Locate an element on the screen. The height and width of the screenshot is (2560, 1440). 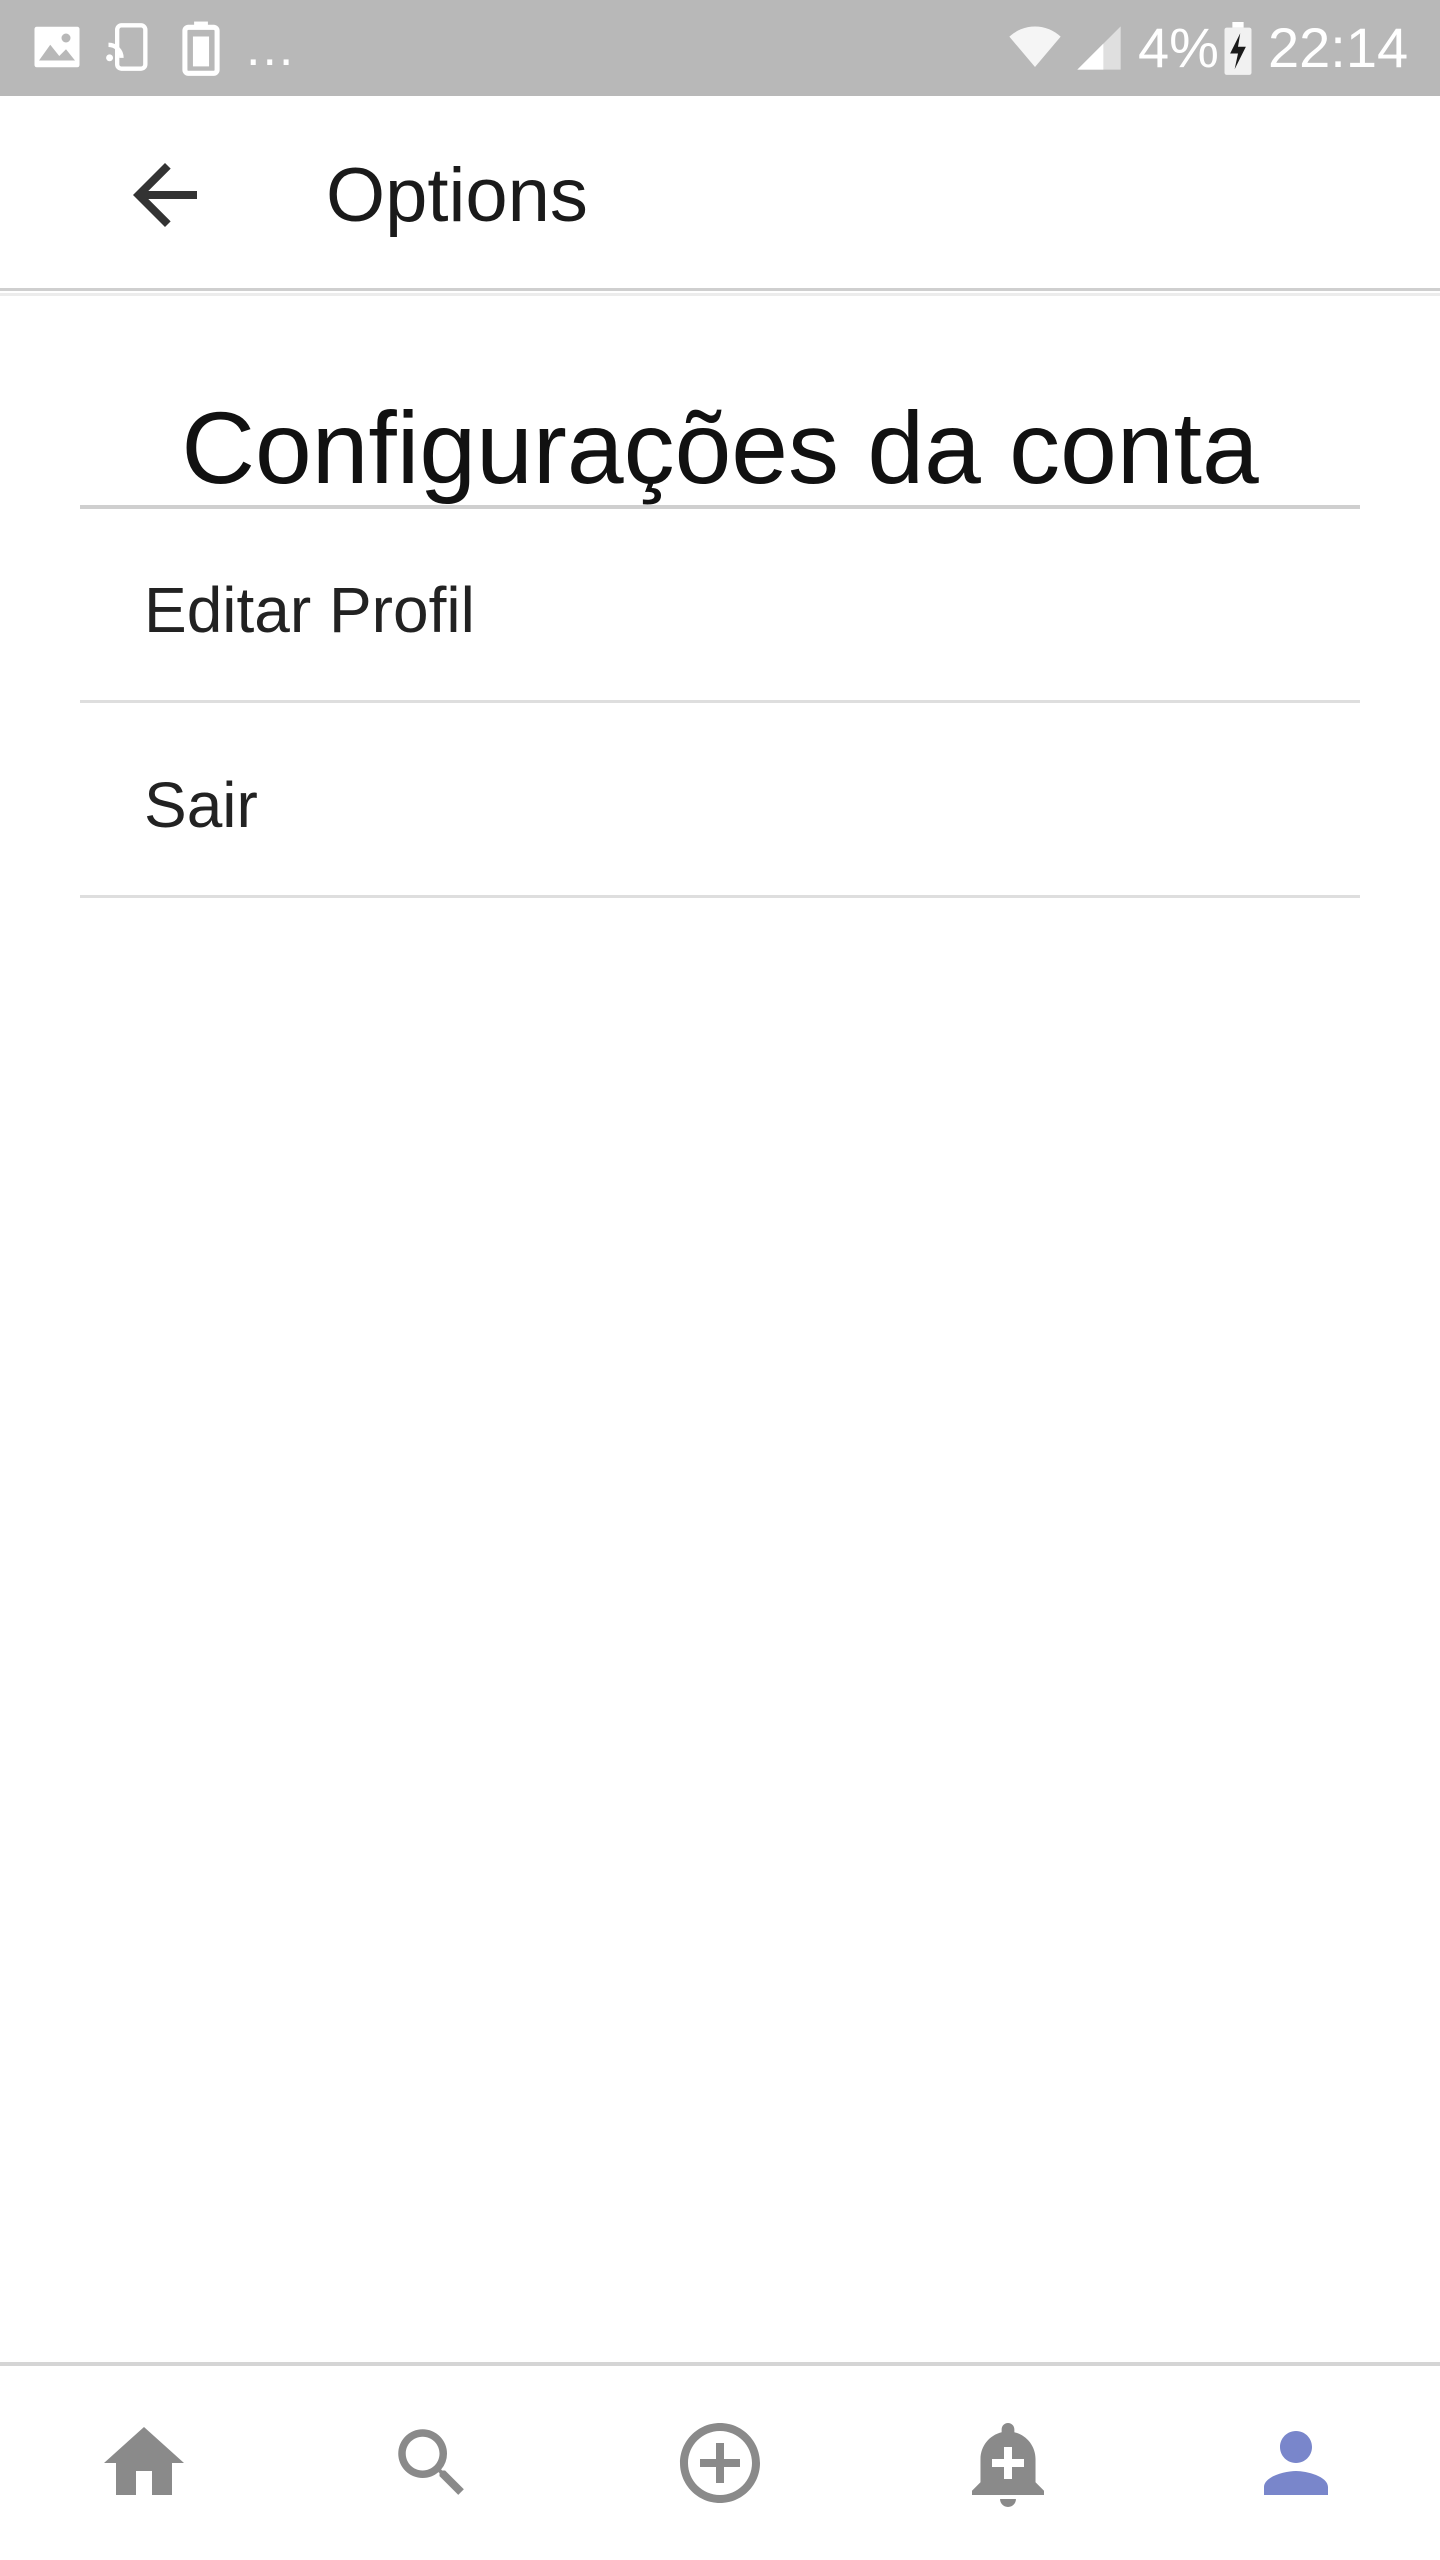
status-time: 22:14 is located at coordinates (1338, 47).